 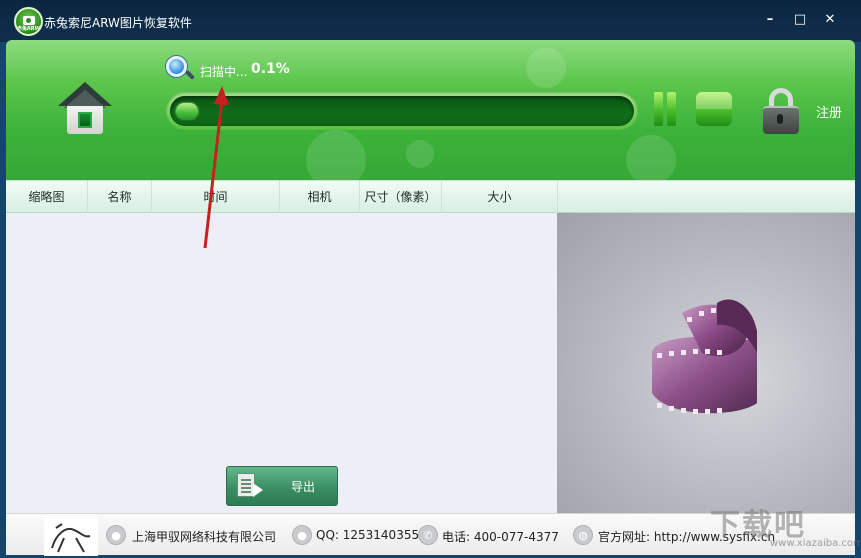 I want to click on pause-icon, so click(x=658, y=109).